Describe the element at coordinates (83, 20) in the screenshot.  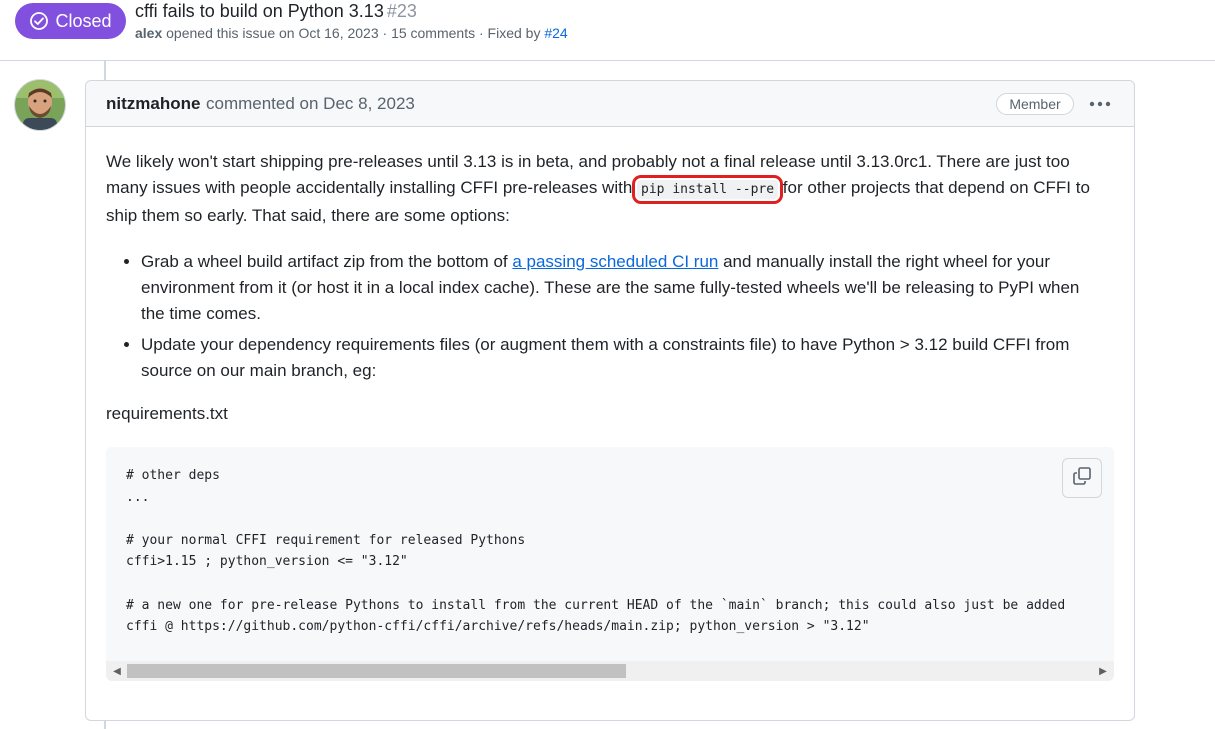
I see `issue-state-label: Closed` at that location.